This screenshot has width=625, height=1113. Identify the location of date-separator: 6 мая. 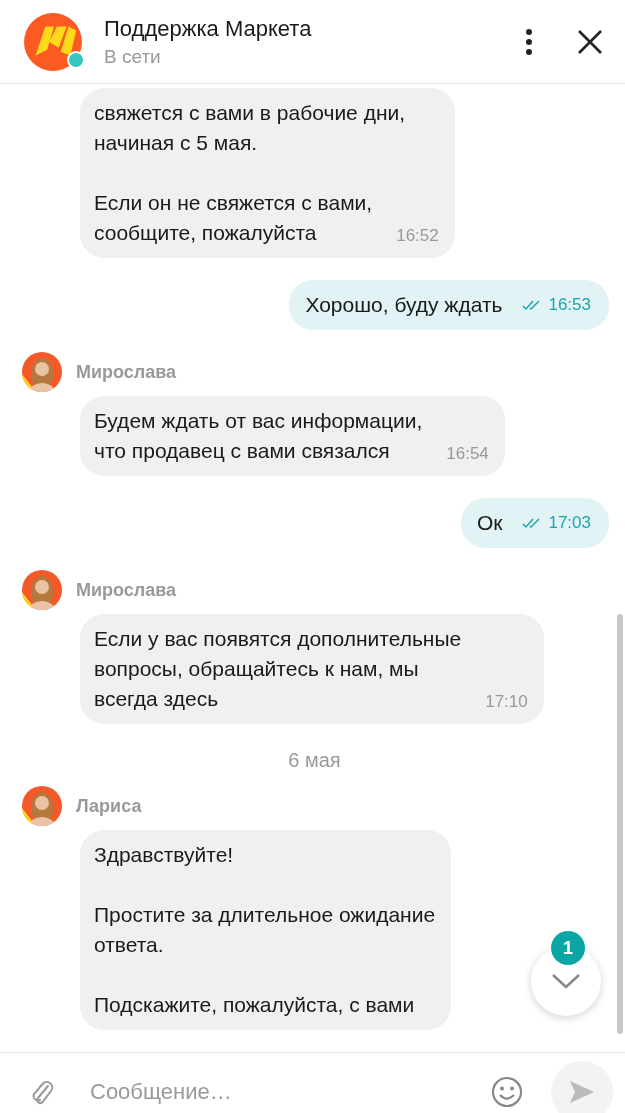
(314, 760).